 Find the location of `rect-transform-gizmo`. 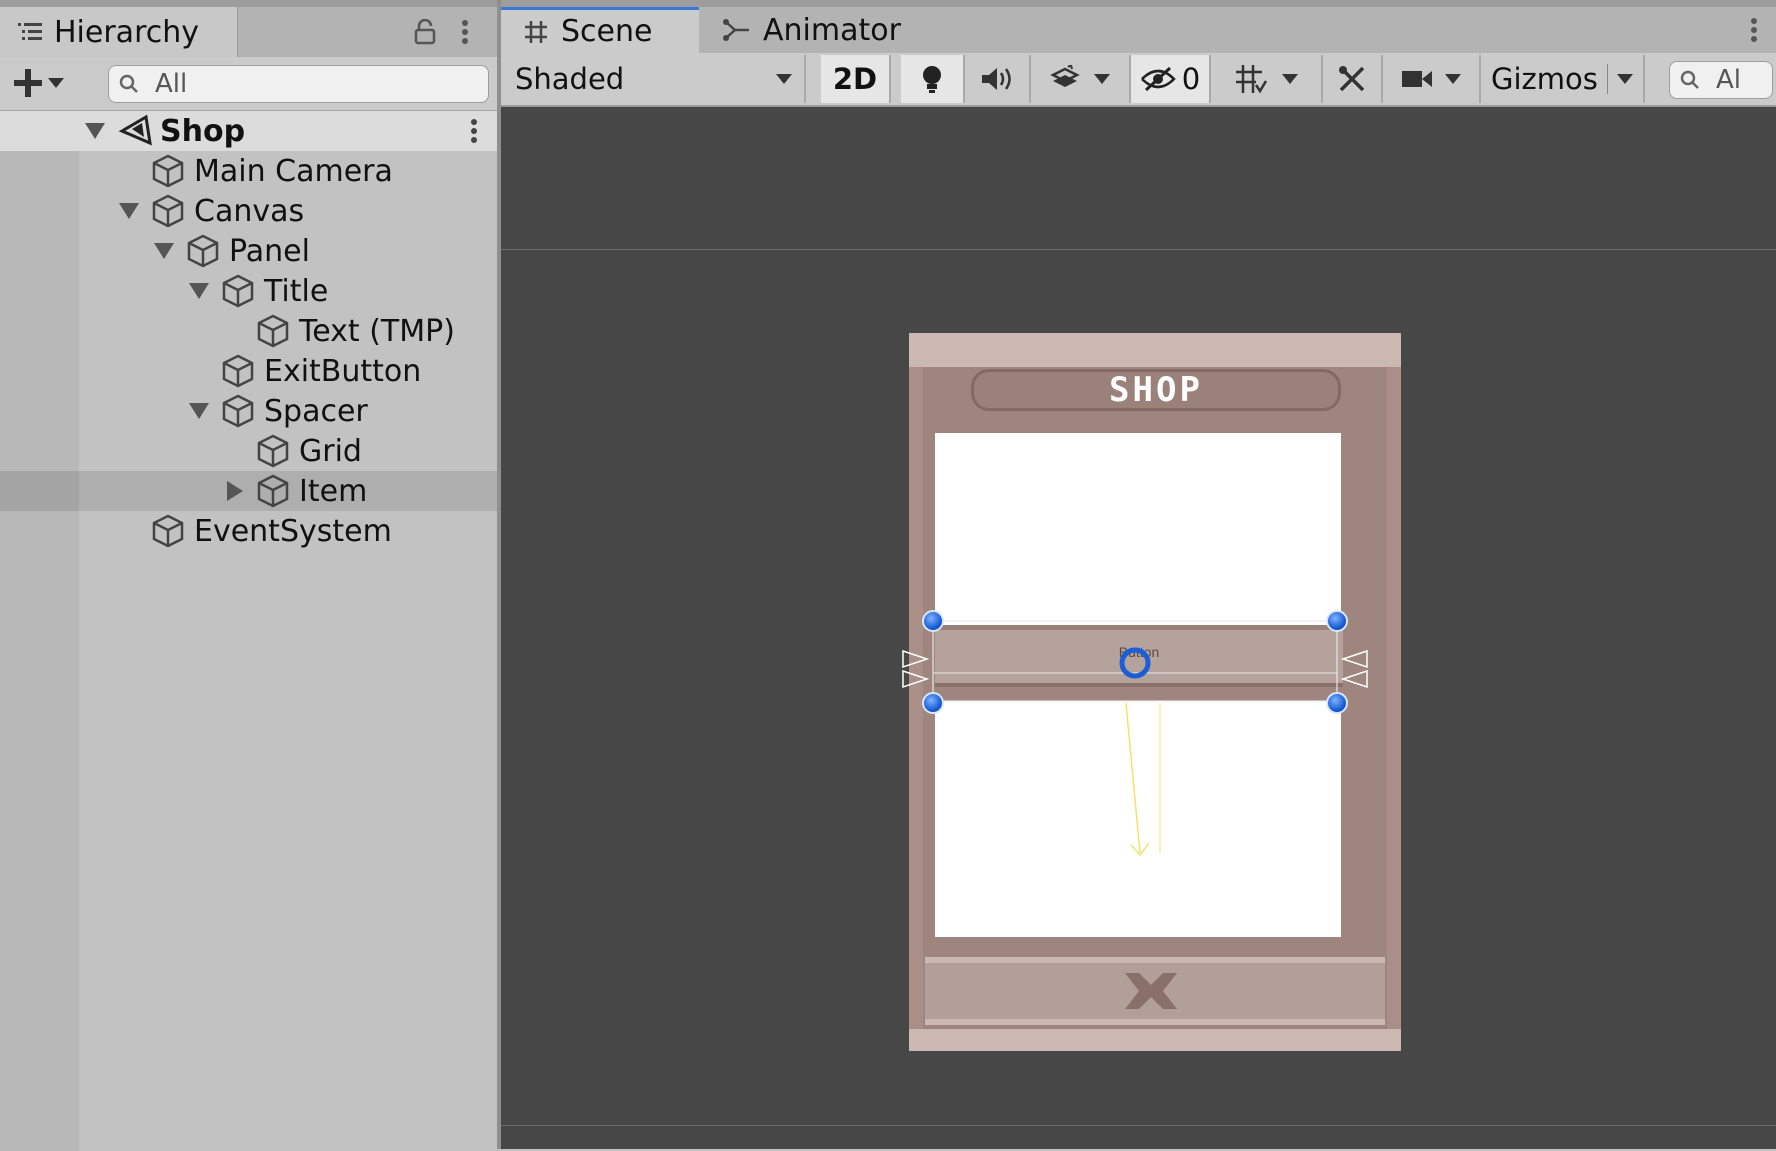

rect-transform-gizmo is located at coordinates (1135, 738).